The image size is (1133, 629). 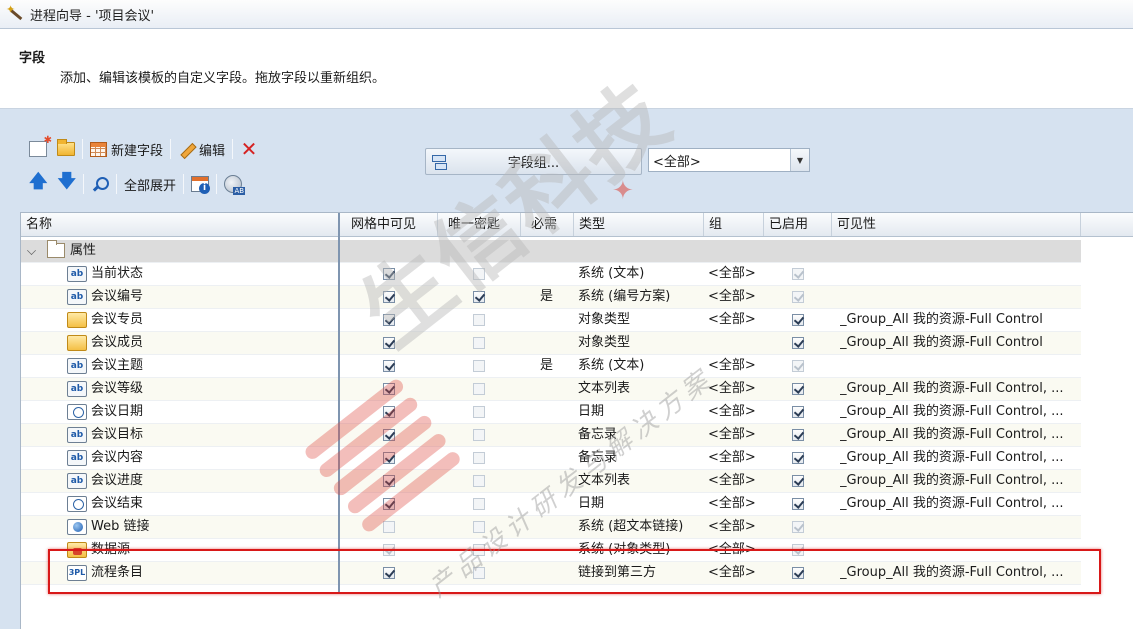 What do you see at coordinates (150, 184) in the screenshot?
I see `expand-all-button: 全部展开` at bounding box center [150, 184].